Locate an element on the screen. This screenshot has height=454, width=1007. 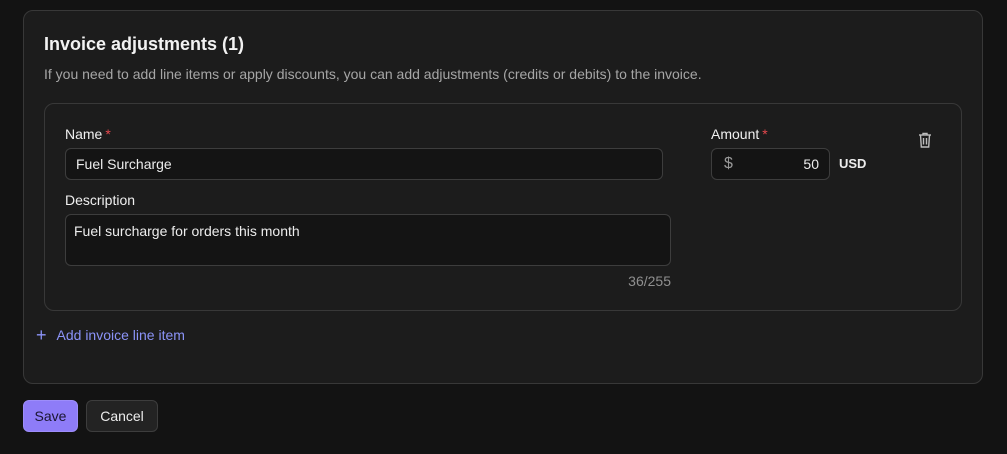
description-label: Description is located at coordinates (100, 200).